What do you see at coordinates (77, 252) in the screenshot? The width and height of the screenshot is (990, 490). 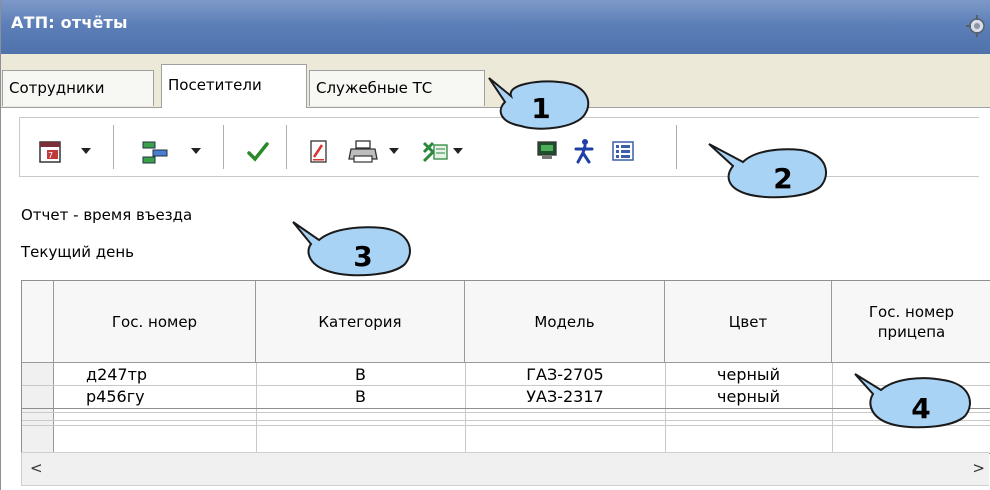 I see `report-period: Текущий день` at bounding box center [77, 252].